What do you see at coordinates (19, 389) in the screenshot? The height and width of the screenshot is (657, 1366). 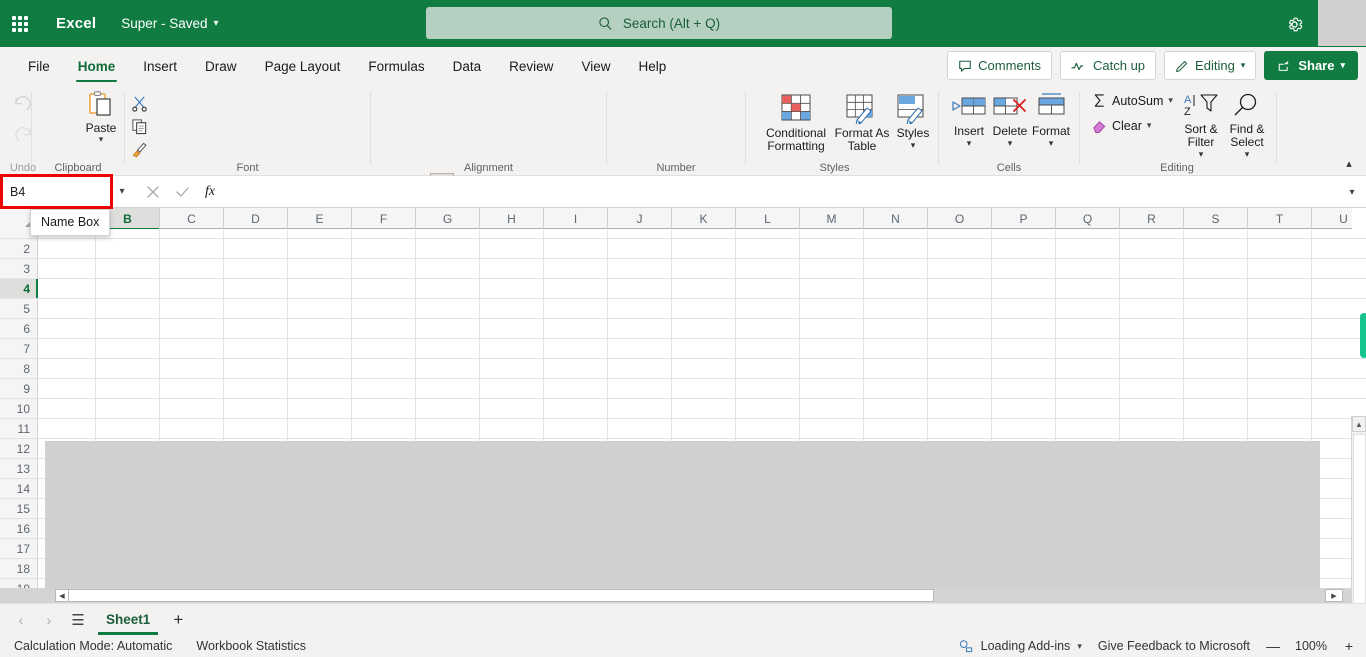 I see `row-header-9: 9` at bounding box center [19, 389].